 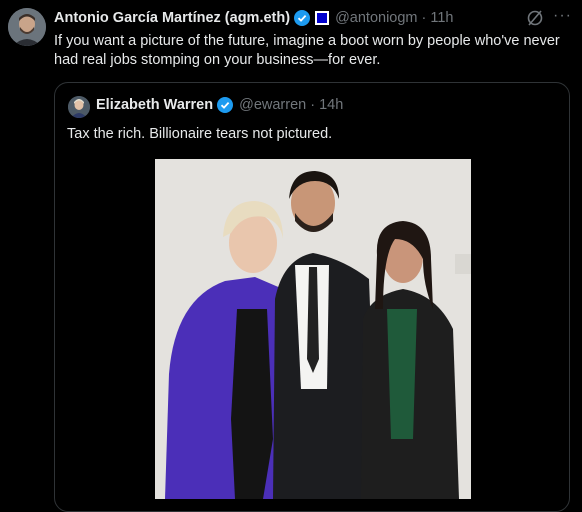 I want to click on affiliate-badge-icon, so click(x=322, y=18).